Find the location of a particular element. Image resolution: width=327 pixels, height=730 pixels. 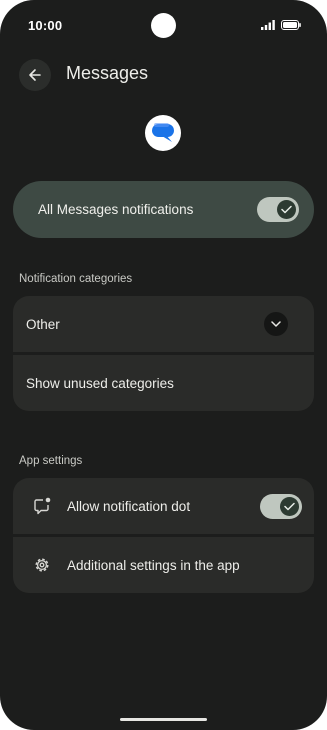

all-notifications-toggle-row: All Messages notifications is located at coordinates (163, 209).